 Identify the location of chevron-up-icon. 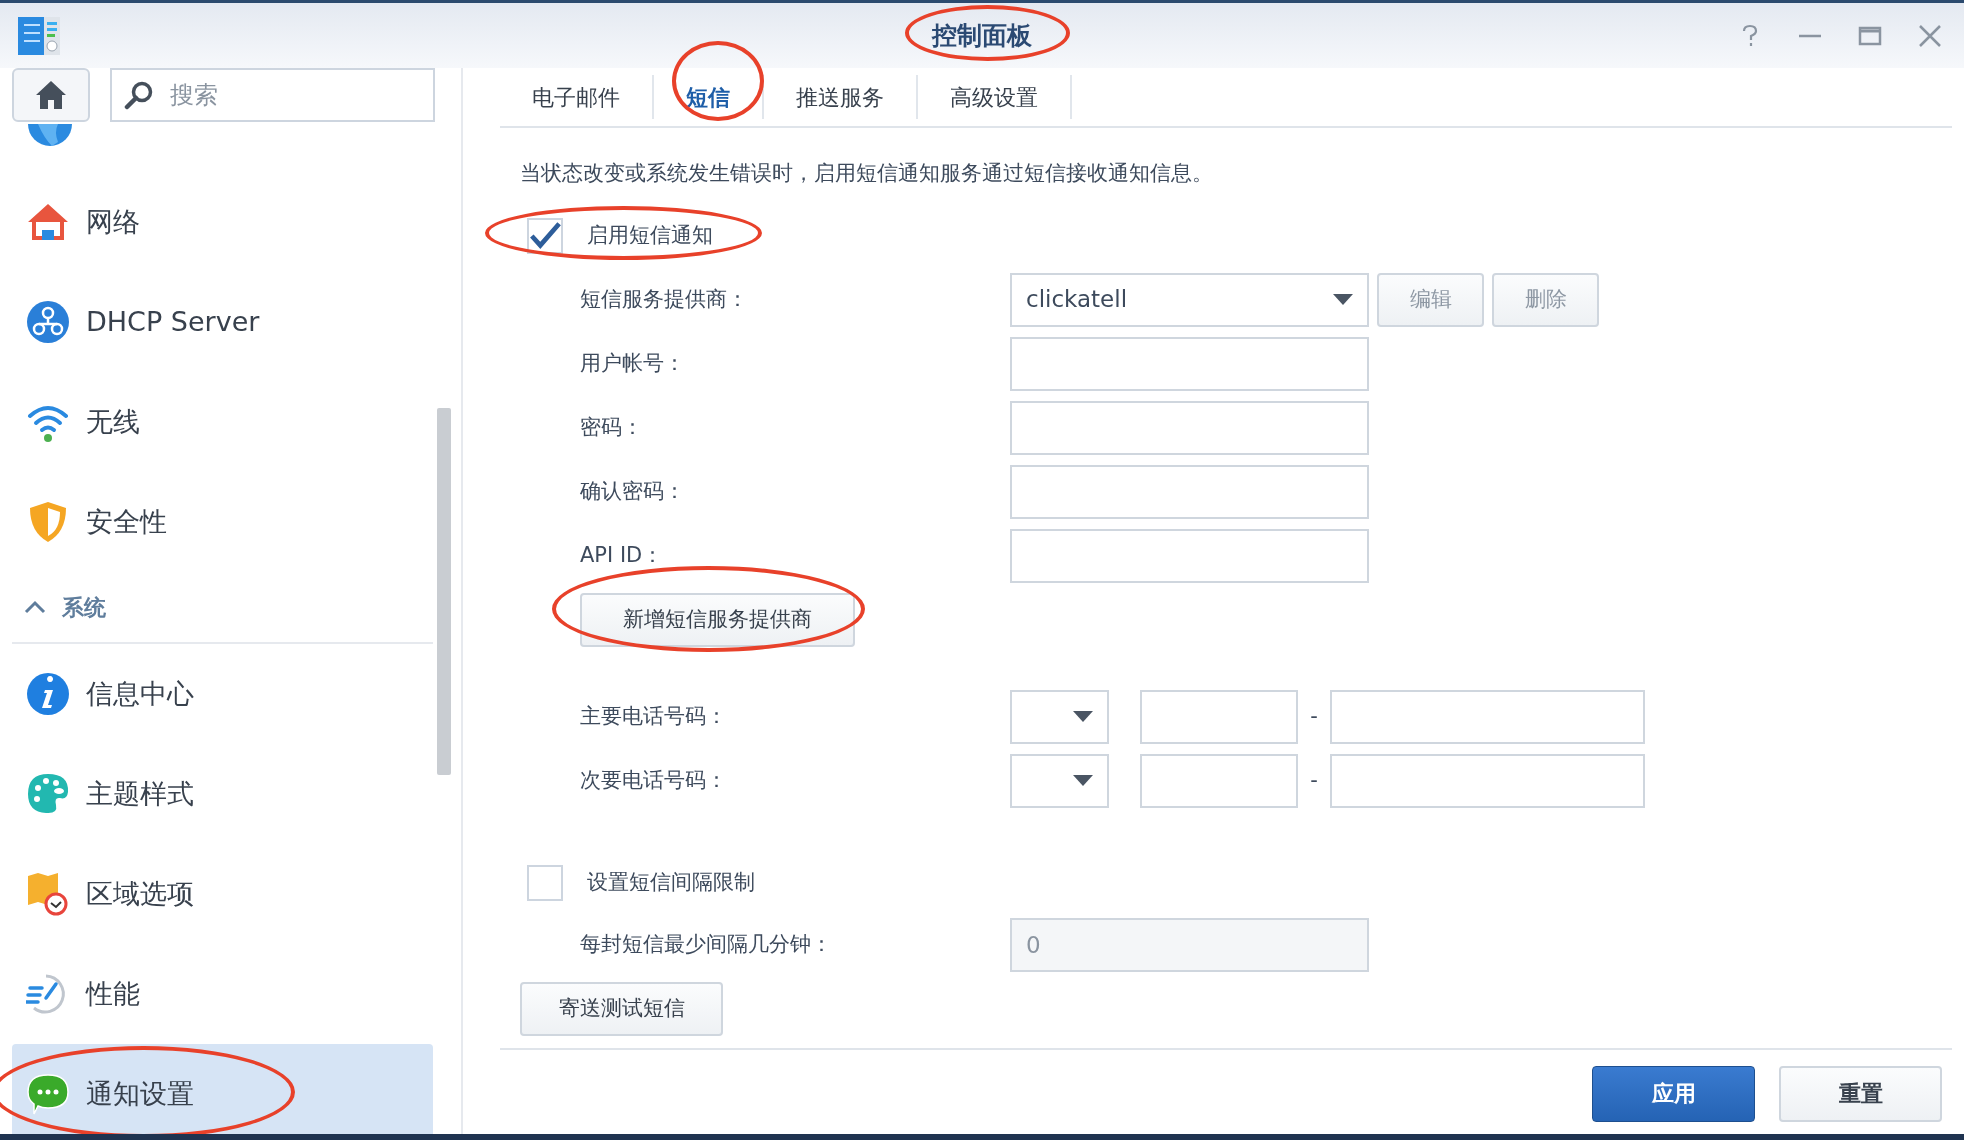
(35, 607).